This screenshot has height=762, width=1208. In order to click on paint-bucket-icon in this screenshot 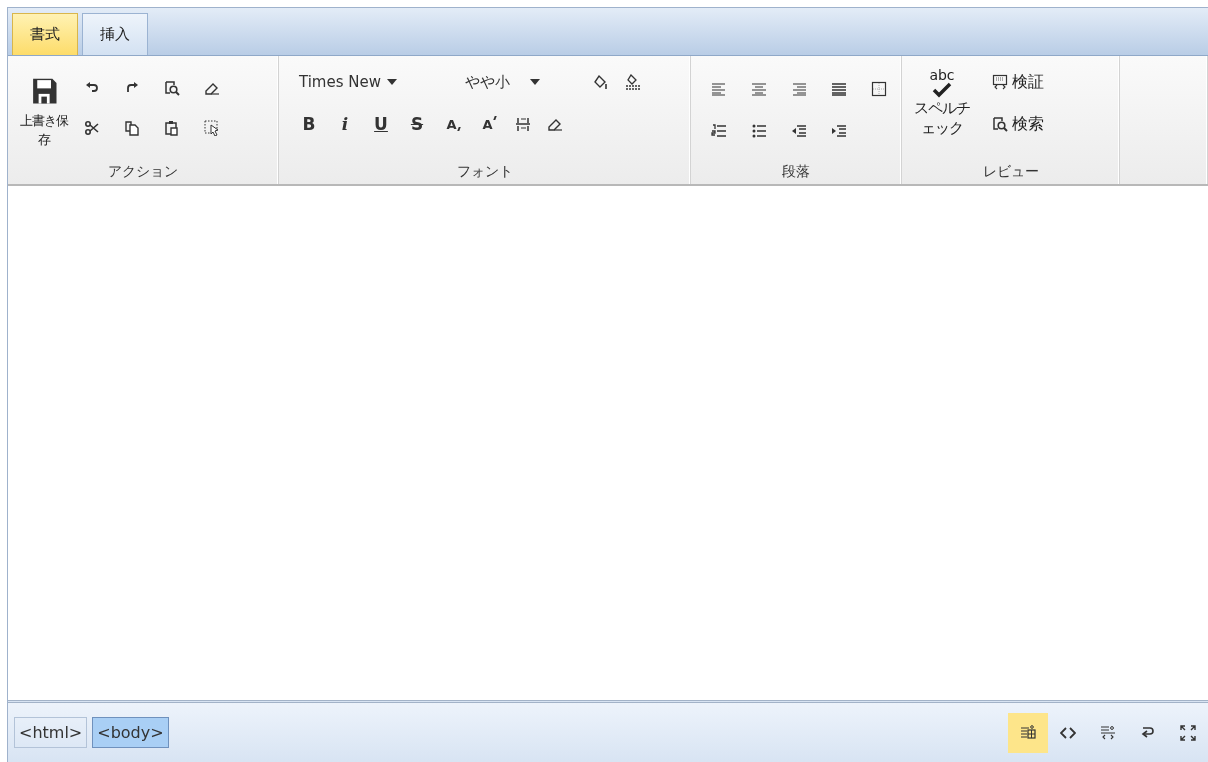, I will do `click(601, 82)`.